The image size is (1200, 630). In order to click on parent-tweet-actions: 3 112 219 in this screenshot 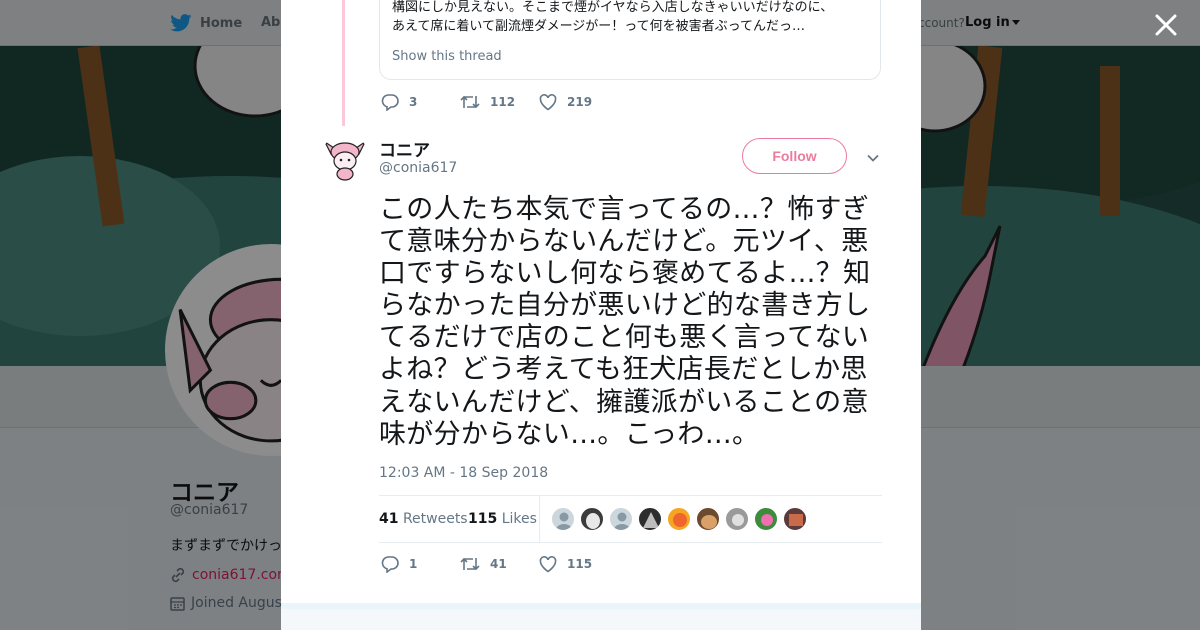, I will do `click(499, 102)`.